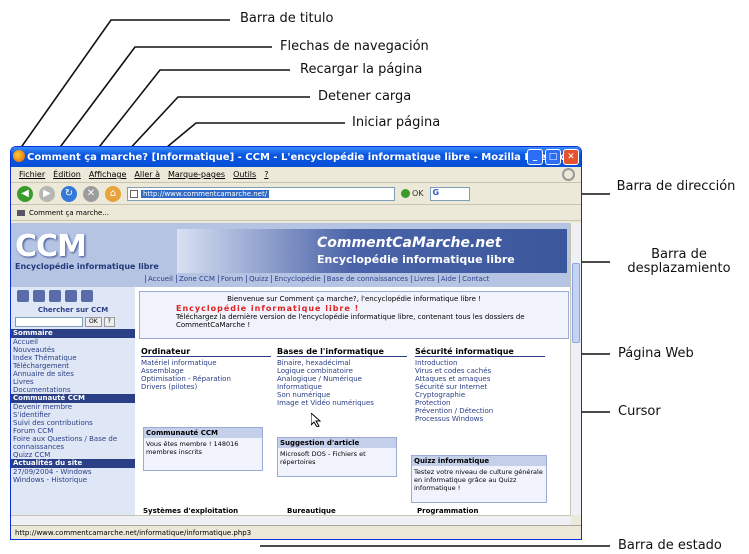  I want to click on list-item: Logique combinatoire, so click(342, 371).